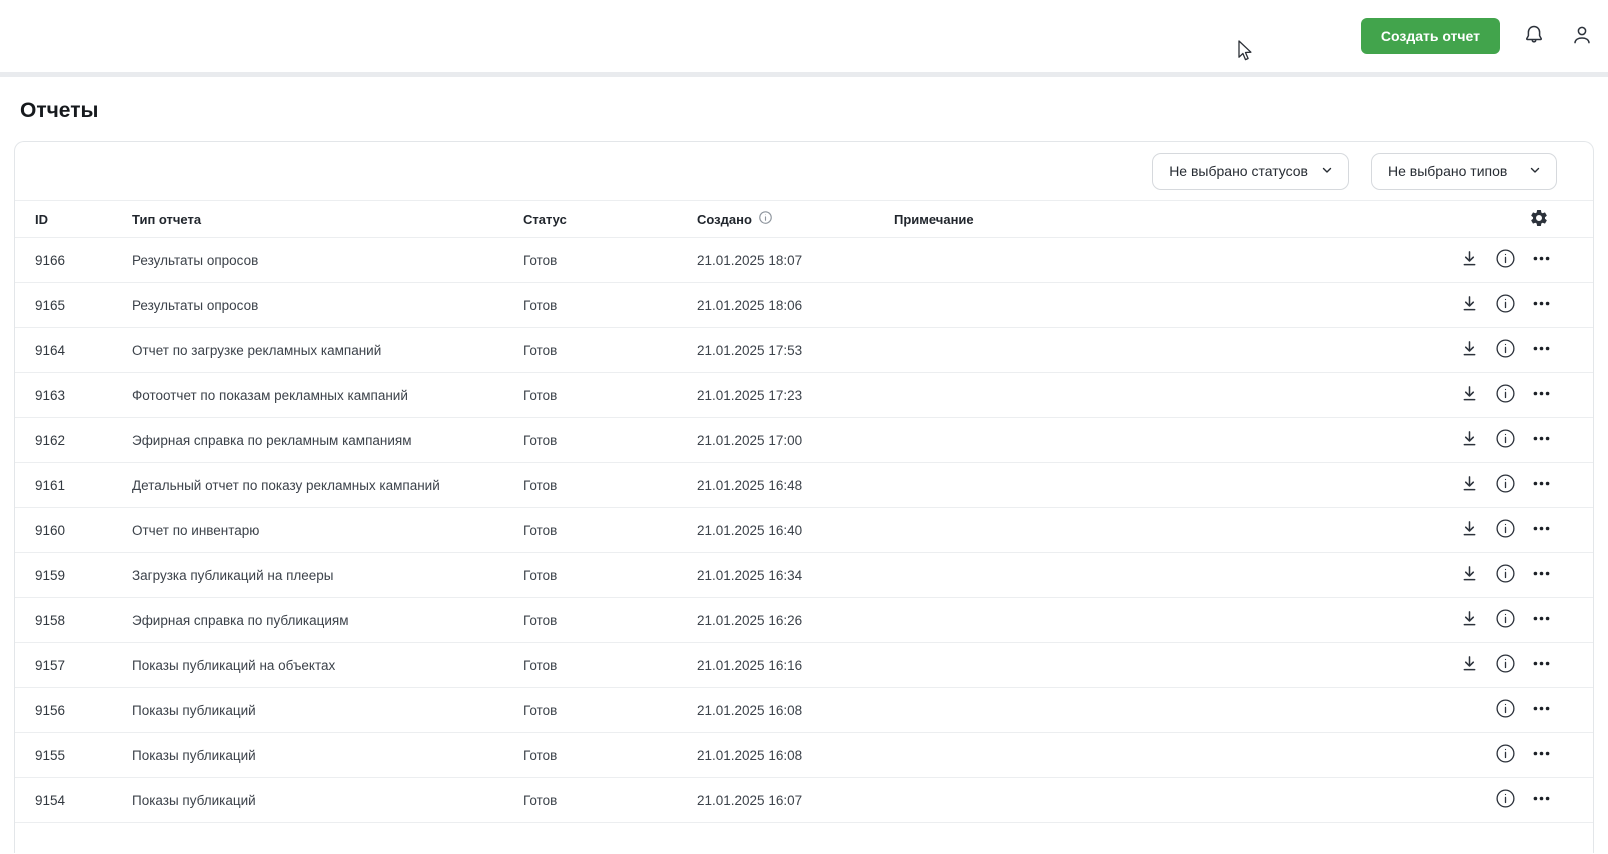  I want to click on type-filter-dropdown: Не выбрано типов, so click(1464, 171).